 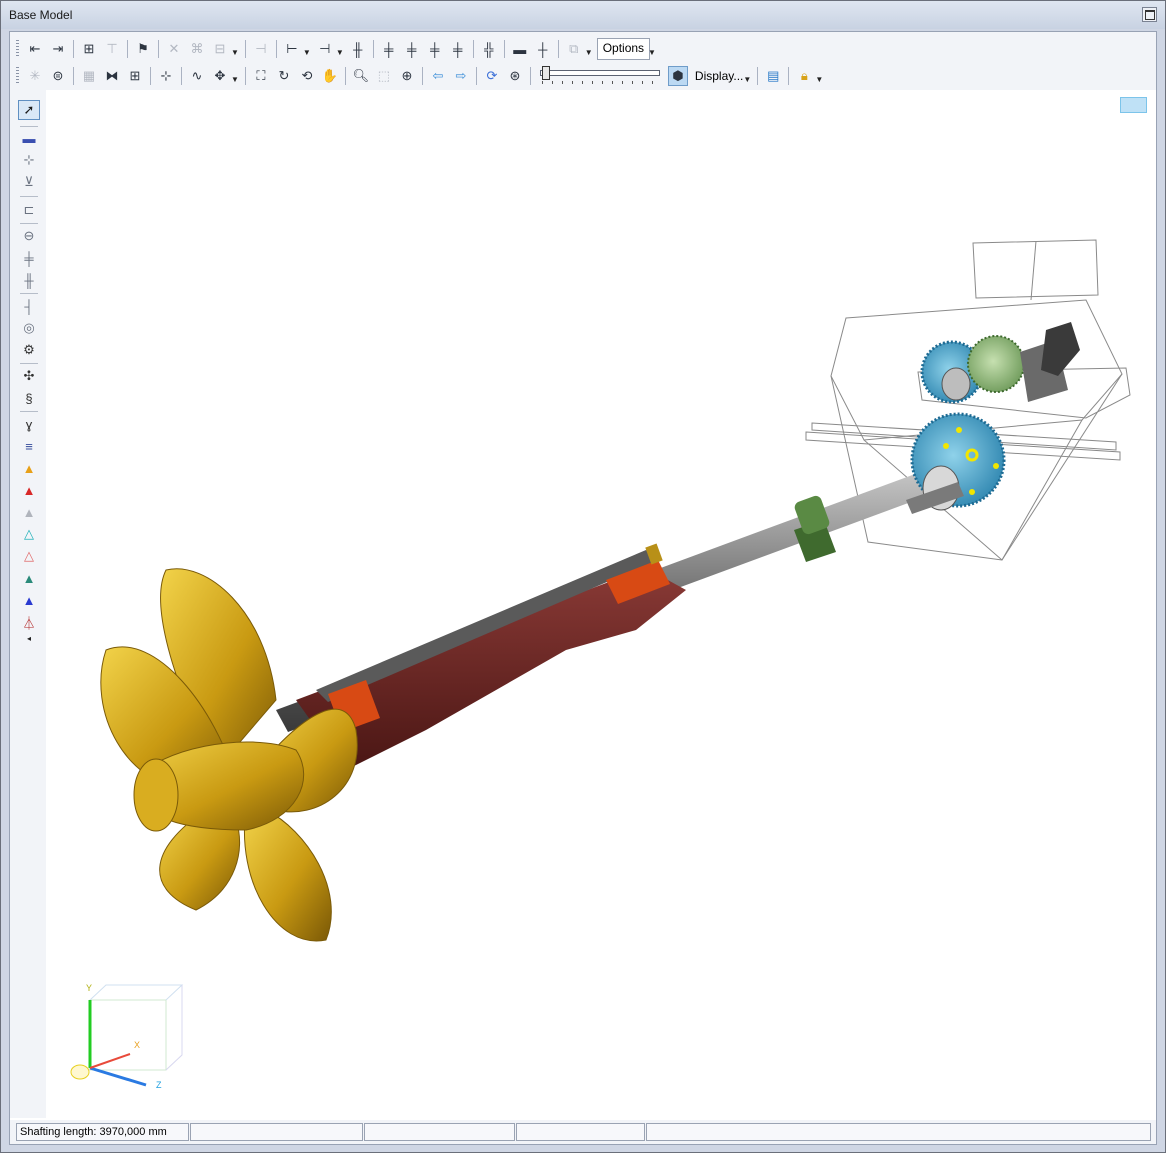 What do you see at coordinates (29, 280) in the screenshot?
I see `coupling-element-icon: ╫` at bounding box center [29, 280].